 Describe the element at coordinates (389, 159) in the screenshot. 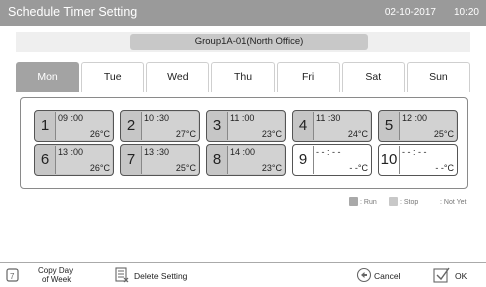

I see `slot-number: 10` at that location.